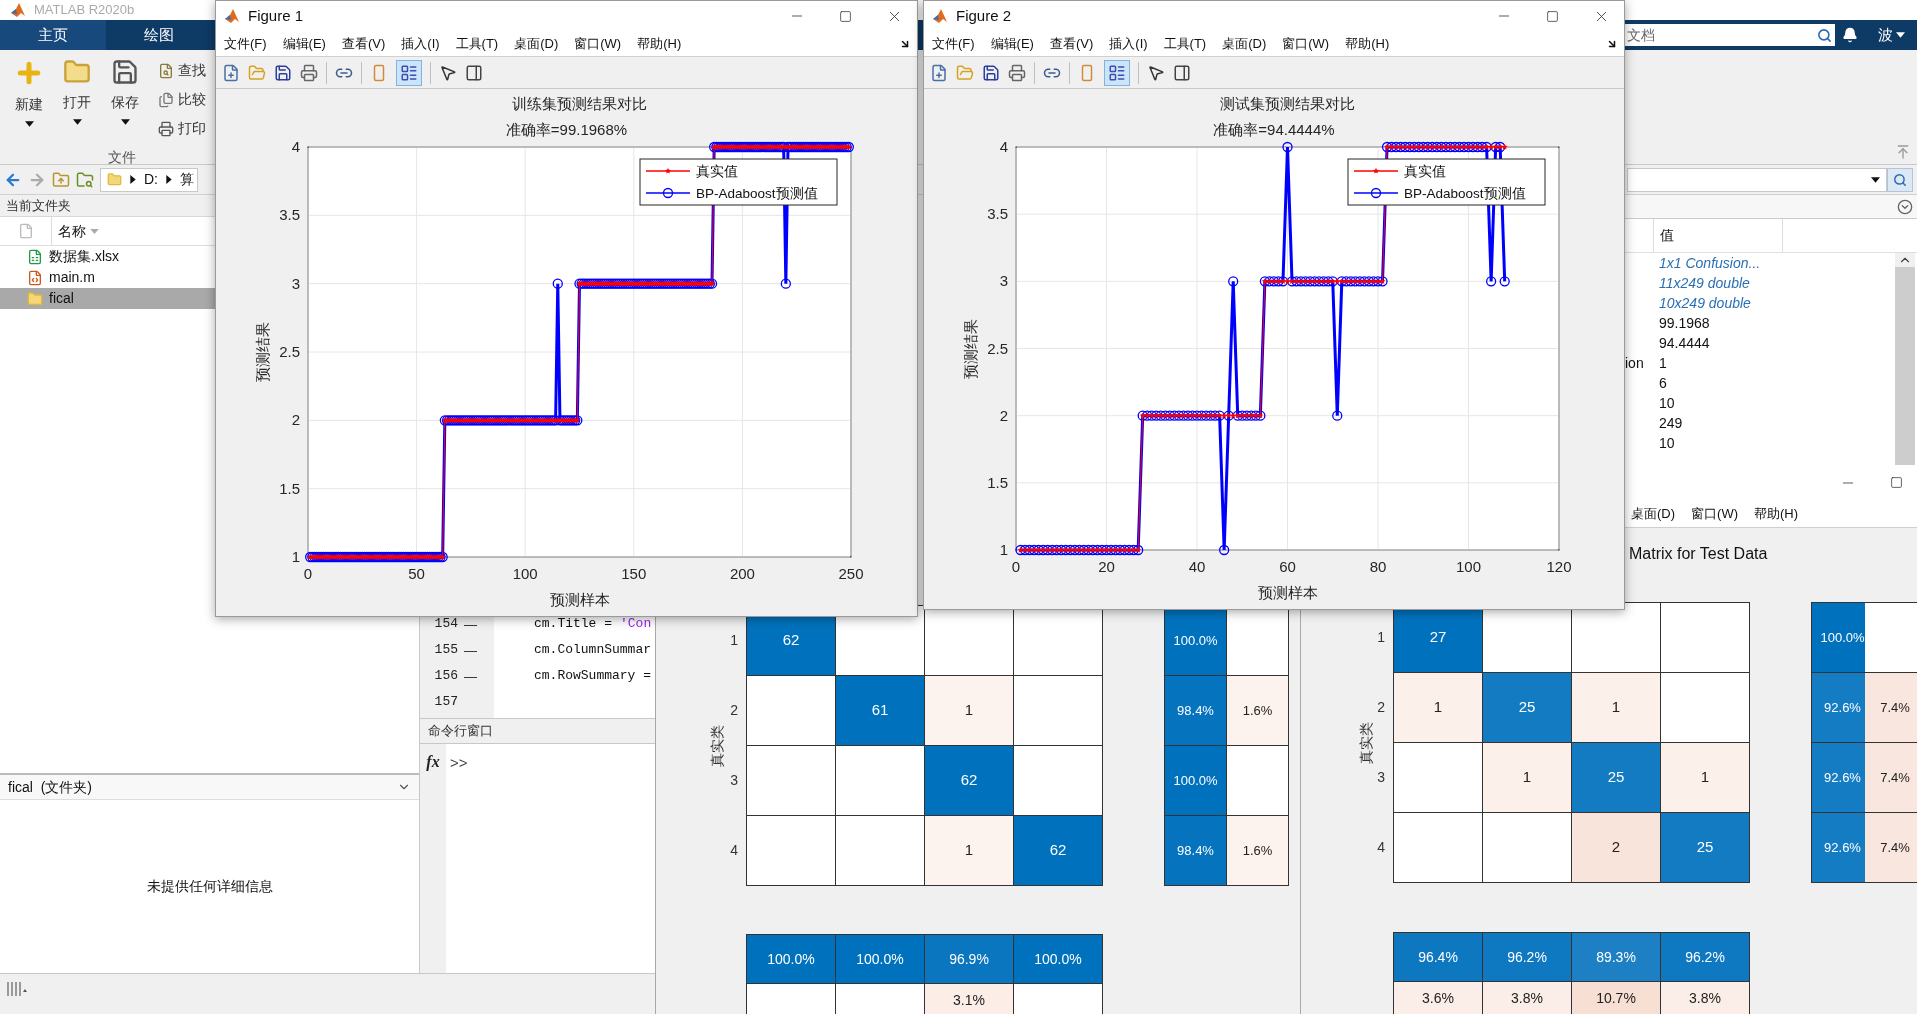  Describe the element at coordinates (107, 298) in the screenshot. I see `file-row: fical` at that location.